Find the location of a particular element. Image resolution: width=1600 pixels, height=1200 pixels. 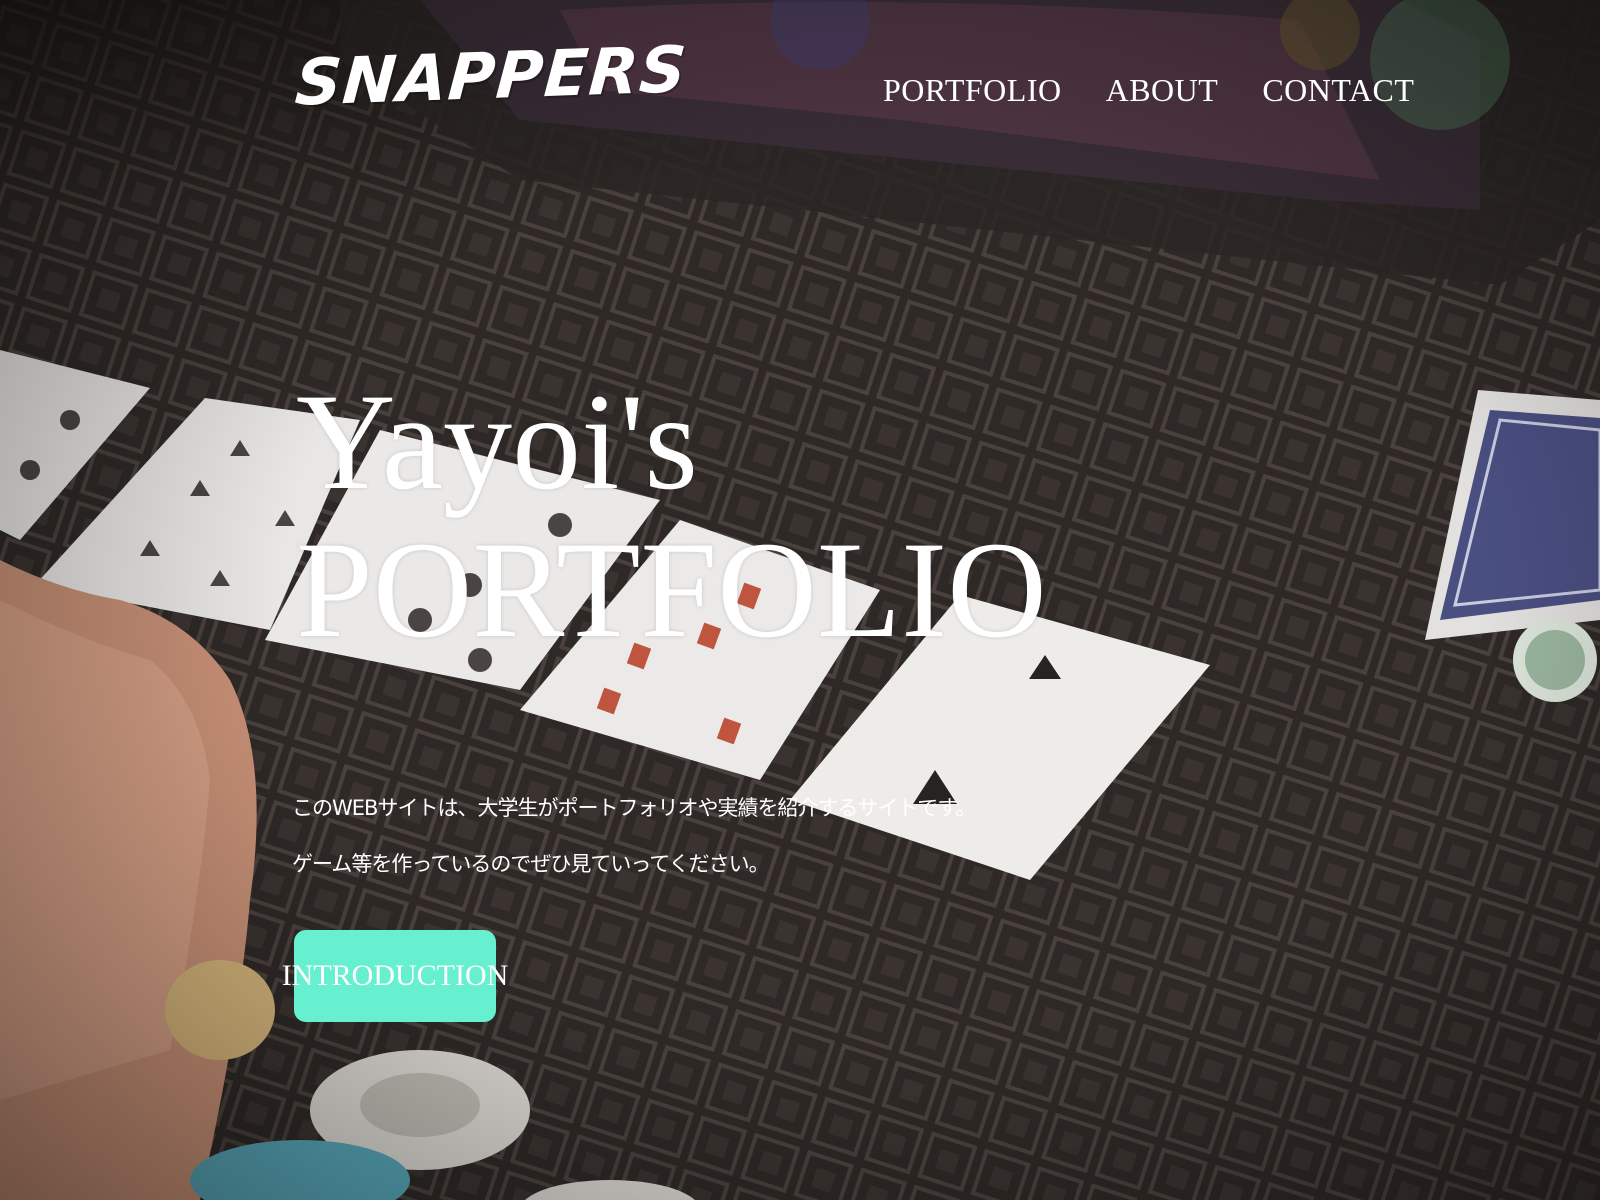

hero-title-line1: Yayoi's is located at coordinates (497, 441).